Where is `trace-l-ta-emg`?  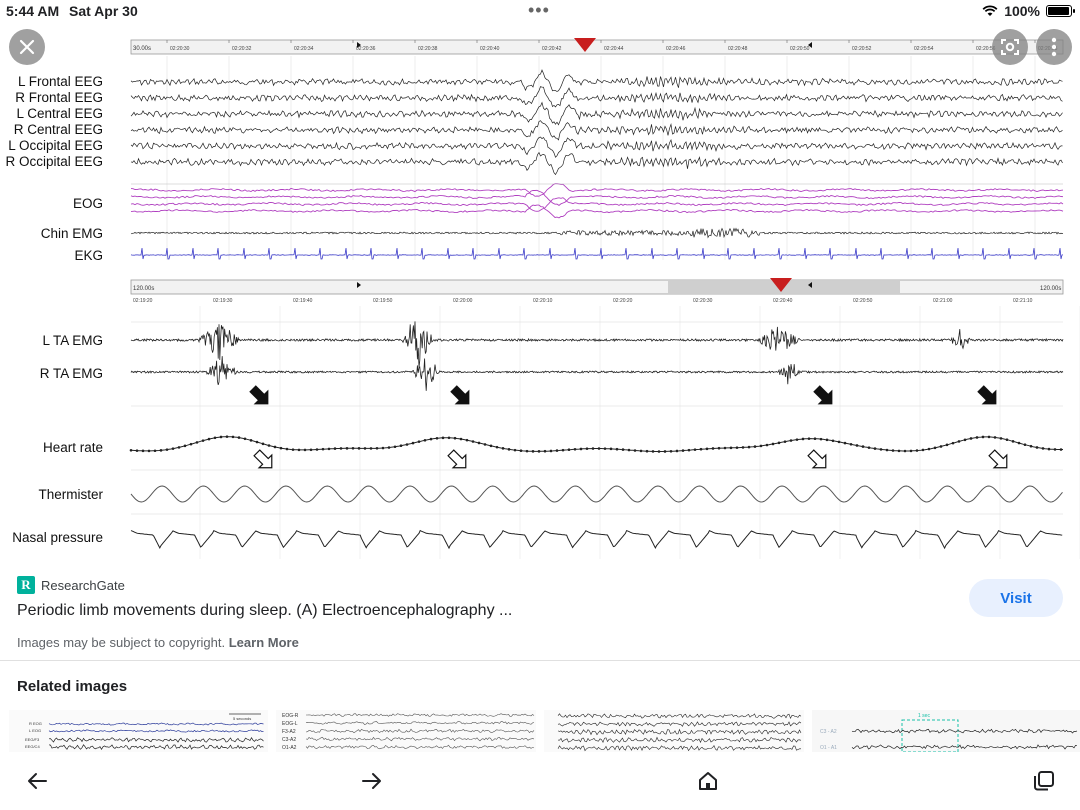 trace-l-ta-emg is located at coordinates (597, 344).